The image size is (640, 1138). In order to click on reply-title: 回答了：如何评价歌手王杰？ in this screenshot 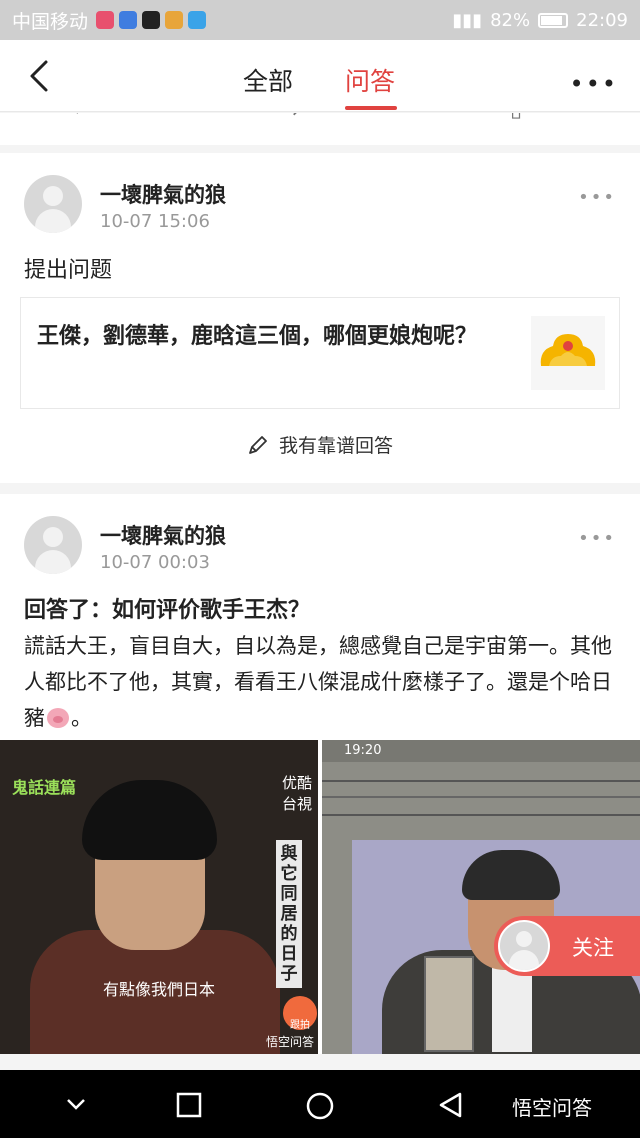, I will do `click(167, 608)`.